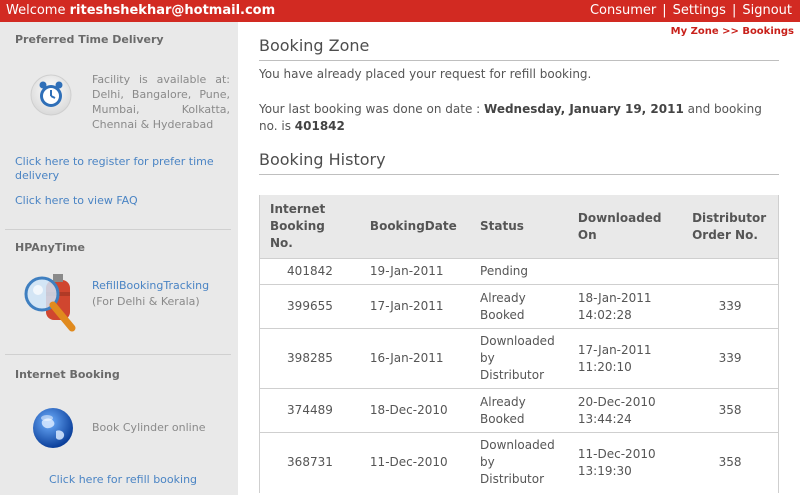 The width and height of the screenshot is (800, 495). I want to click on cell-booking-date: 17-Jan-2011, so click(415, 306).